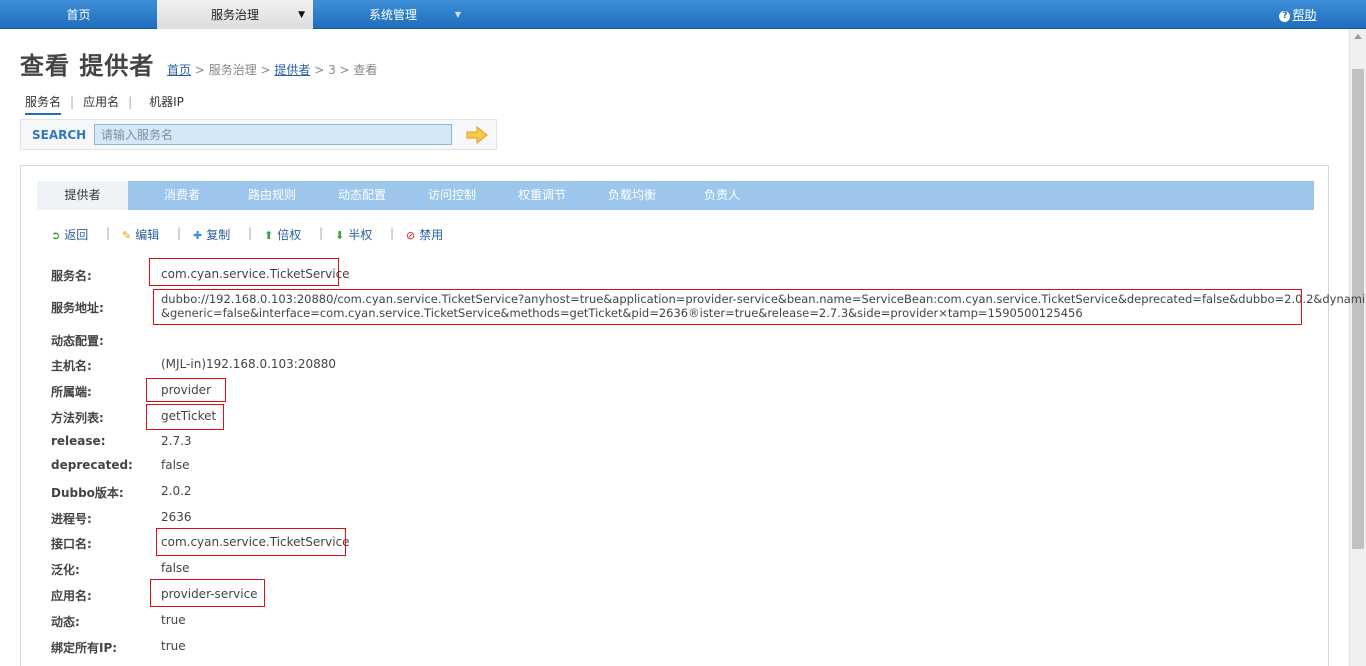  I want to click on double-weight-label: 倍权, so click(289, 235).